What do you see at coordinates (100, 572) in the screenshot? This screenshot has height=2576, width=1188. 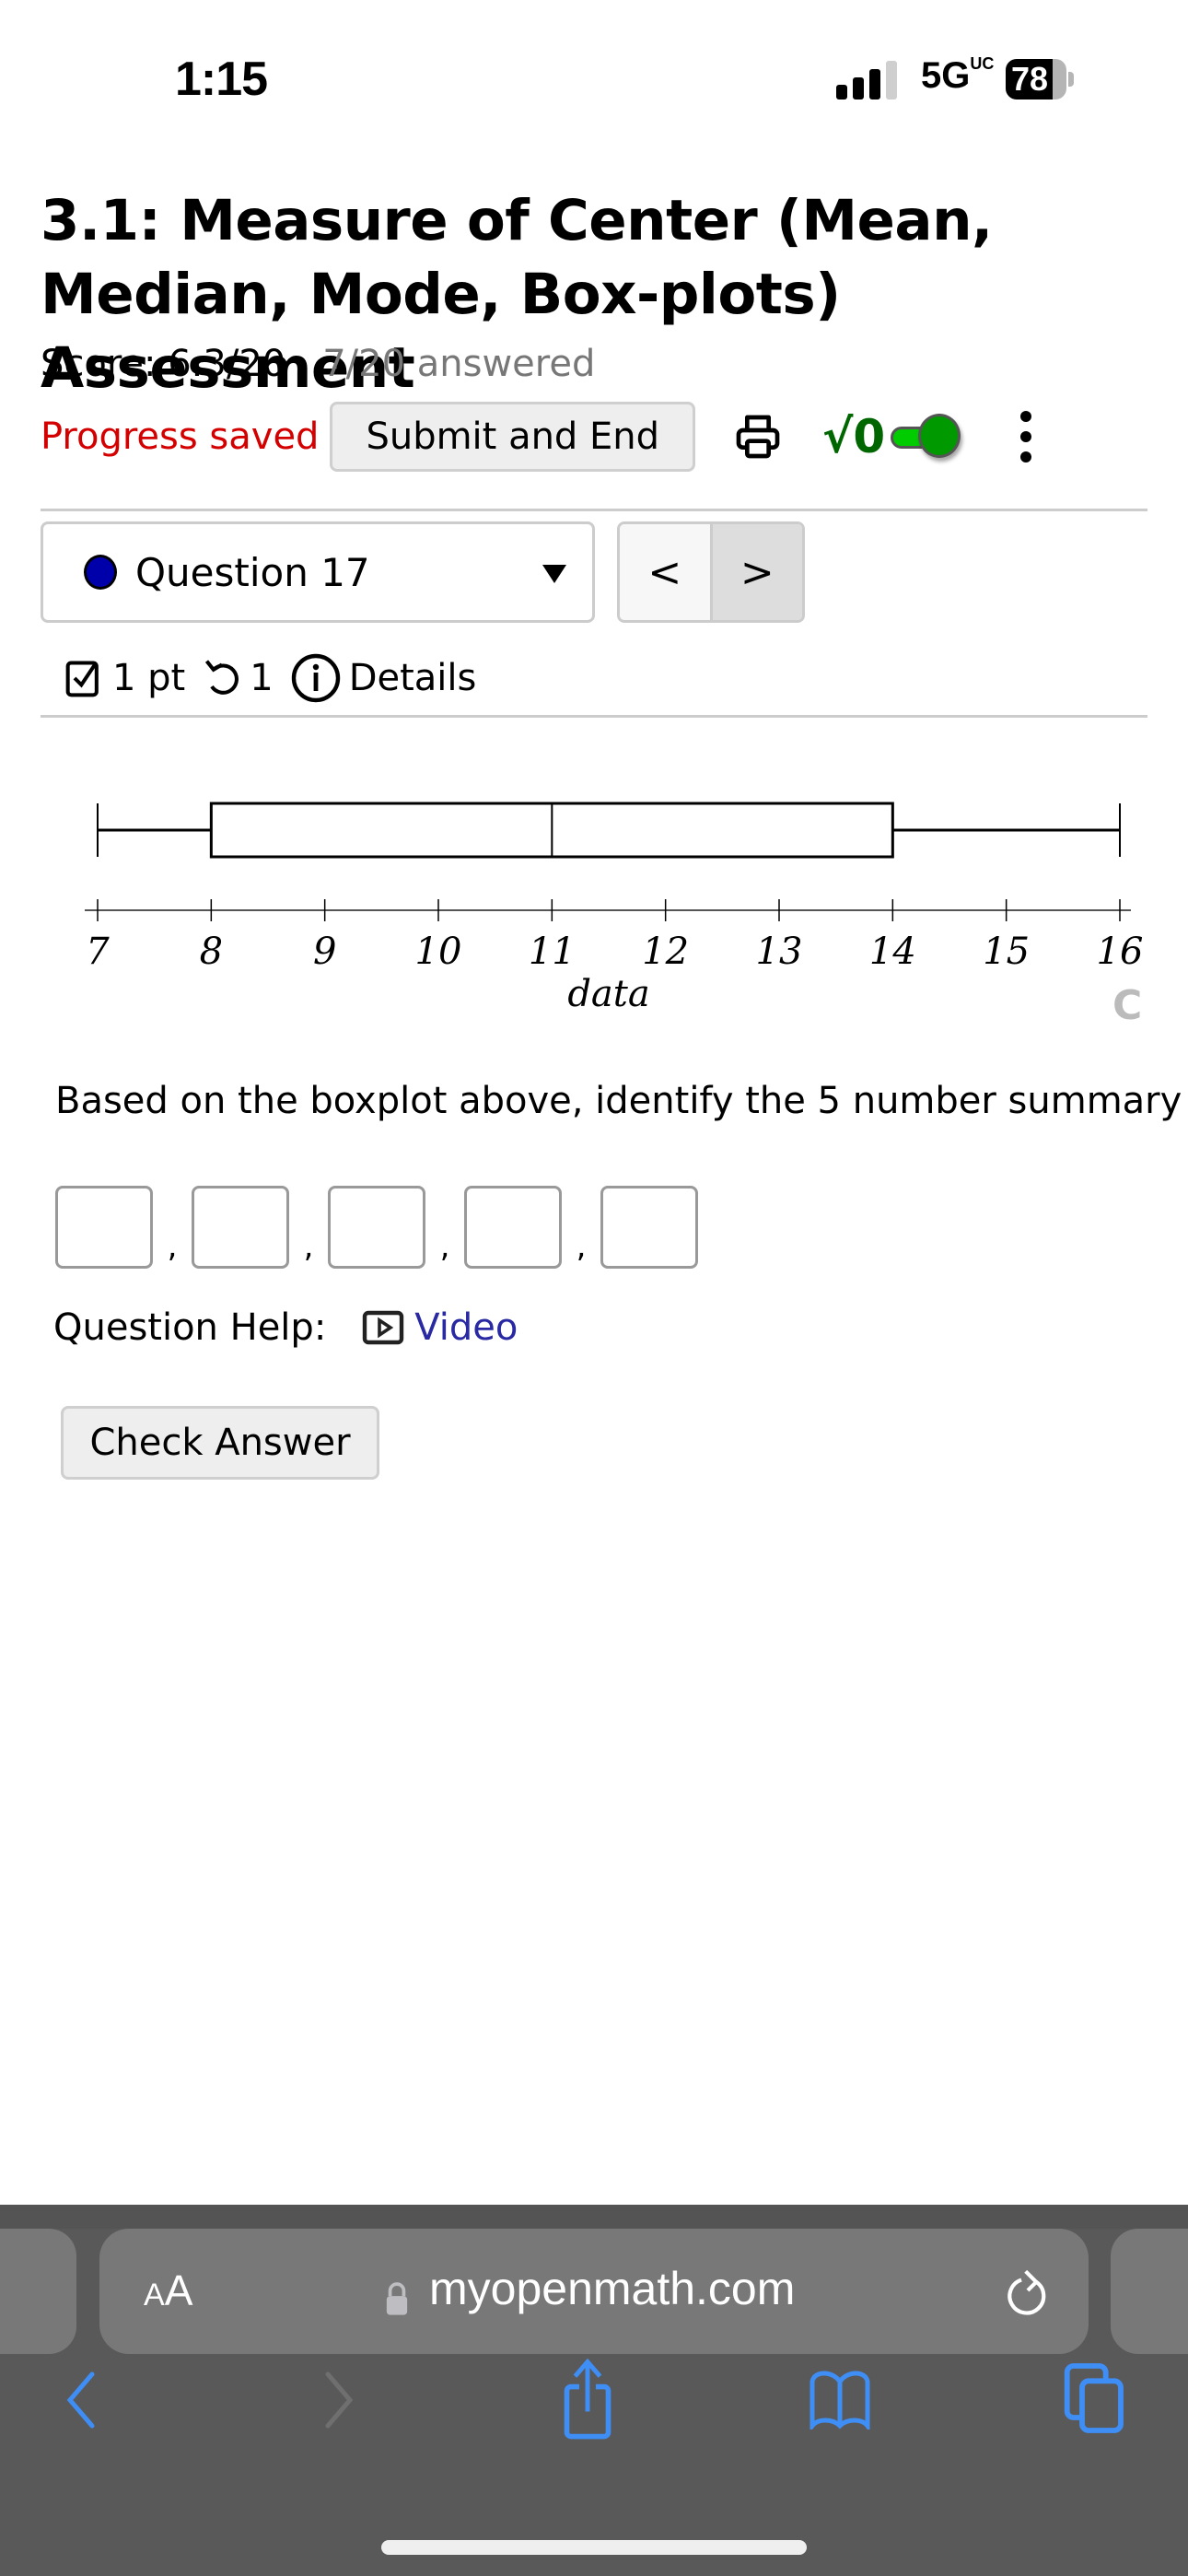 I see `question-status-dot-icon` at bounding box center [100, 572].